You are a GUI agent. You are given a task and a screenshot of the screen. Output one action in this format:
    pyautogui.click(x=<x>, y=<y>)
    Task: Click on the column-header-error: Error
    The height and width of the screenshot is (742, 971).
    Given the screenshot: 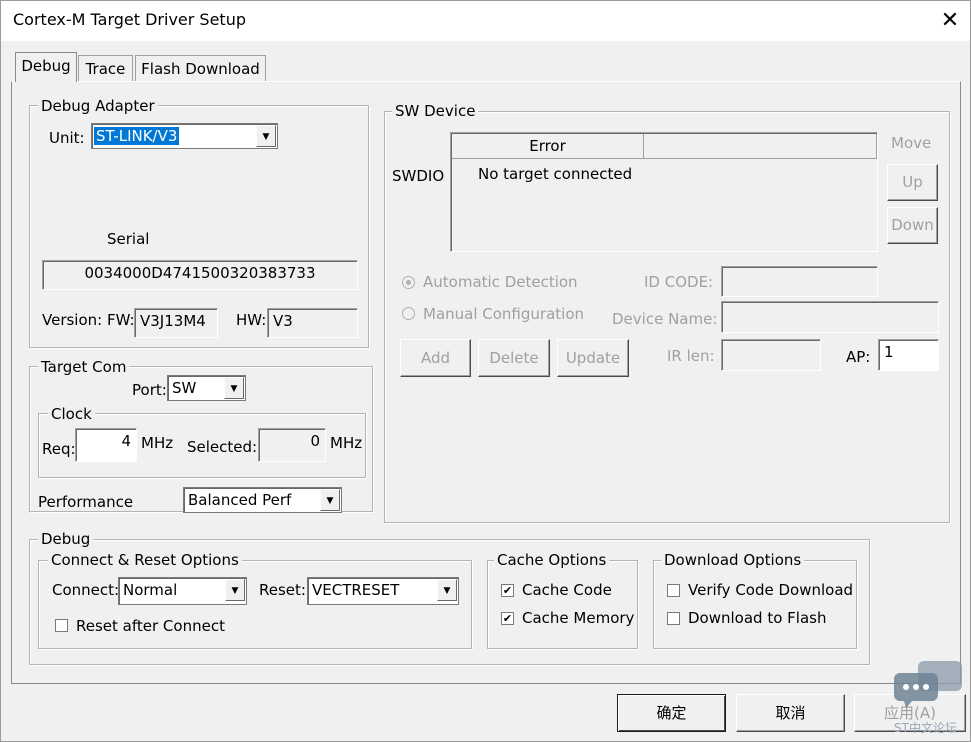 What is the action you would take?
    pyautogui.click(x=548, y=146)
    